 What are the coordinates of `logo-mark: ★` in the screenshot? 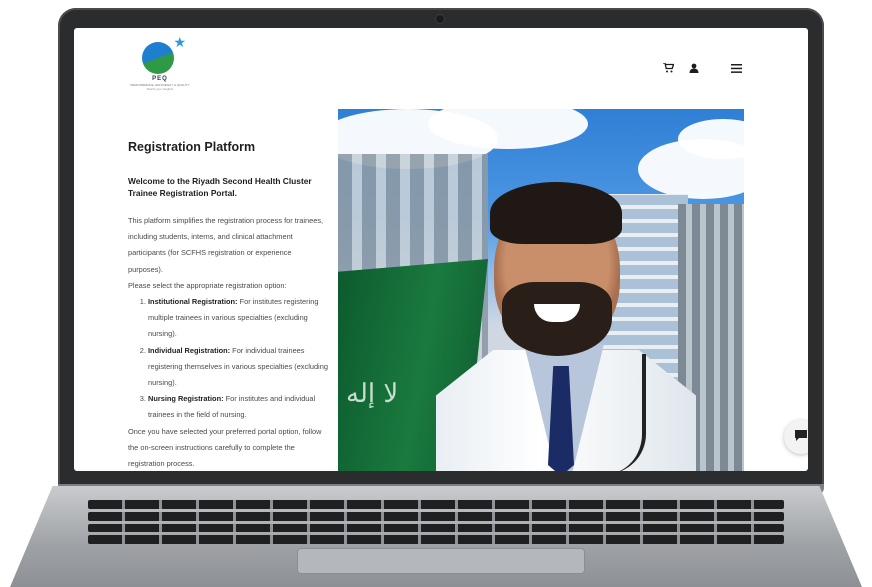 It's located at (164, 54).